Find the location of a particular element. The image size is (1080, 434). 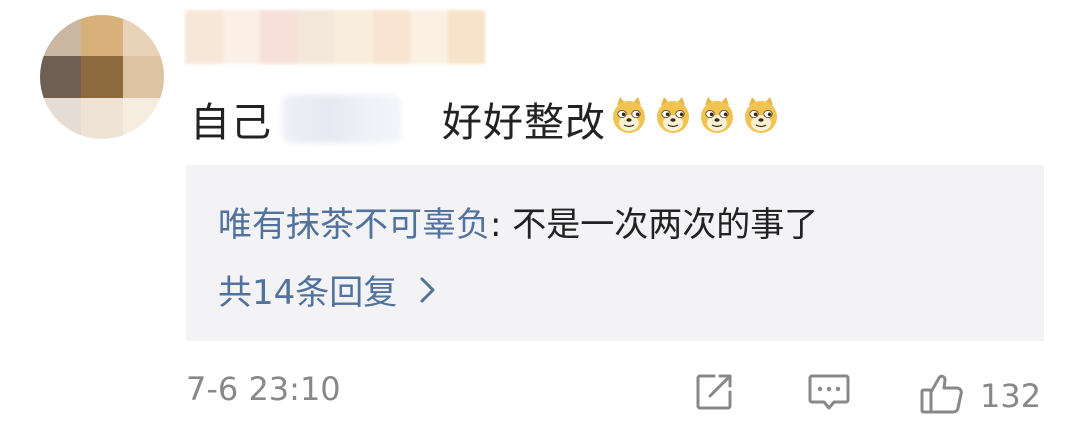

timestamp: 7-6 23:10 is located at coordinates (263, 389).